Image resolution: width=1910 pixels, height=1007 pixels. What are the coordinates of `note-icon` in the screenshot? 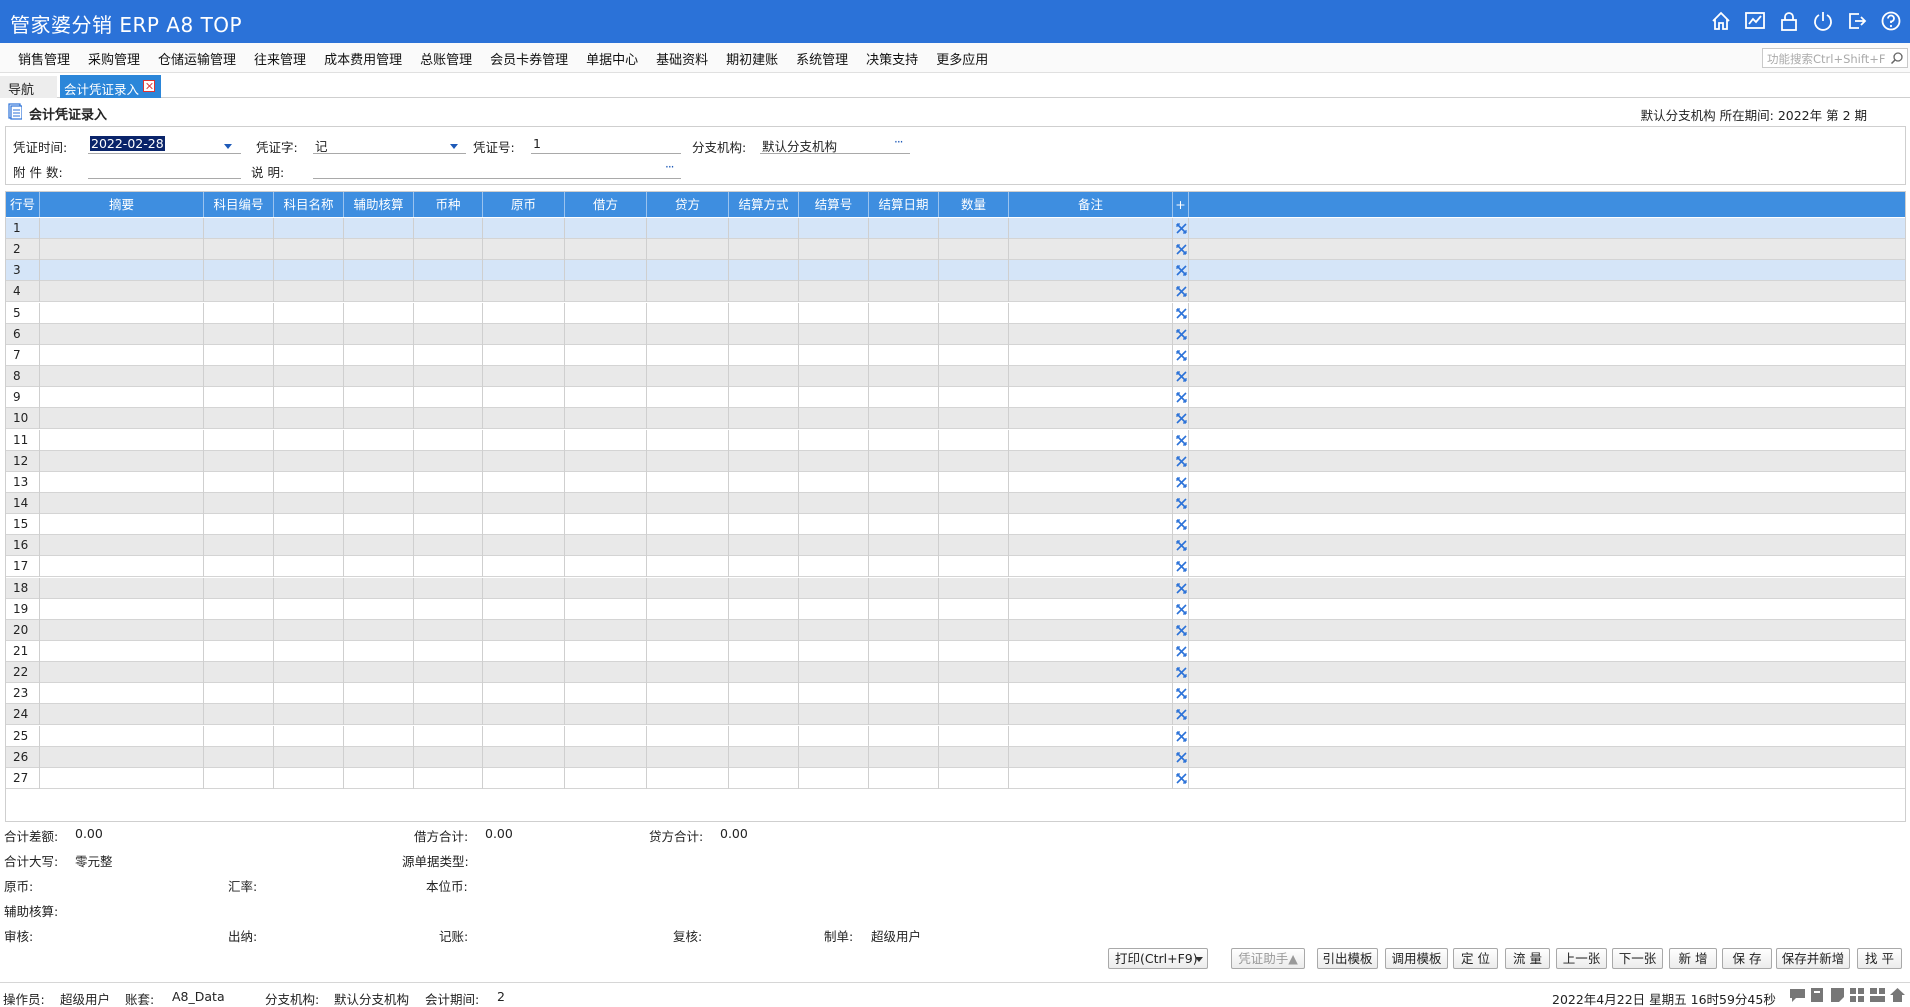 It's located at (1837, 995).